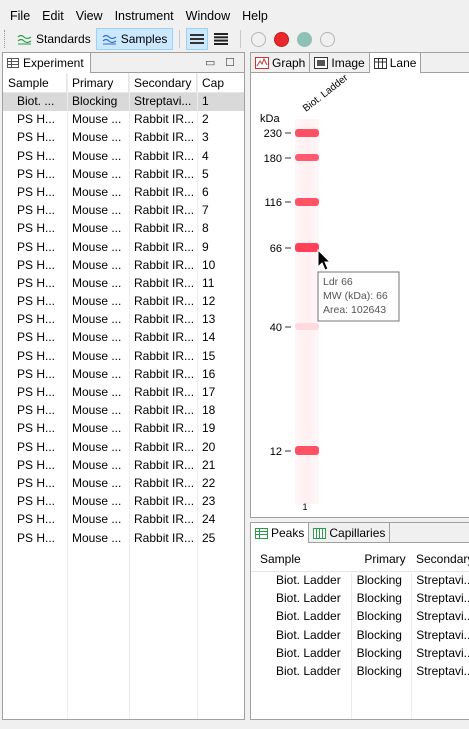 Image resolution: width=469 pixels, height=729 pixels. Describe the element at coordinates (123, 193) in the screenshot. I see `table-row: PS H... Mouse ... Rabbit IR... 6` at that location.